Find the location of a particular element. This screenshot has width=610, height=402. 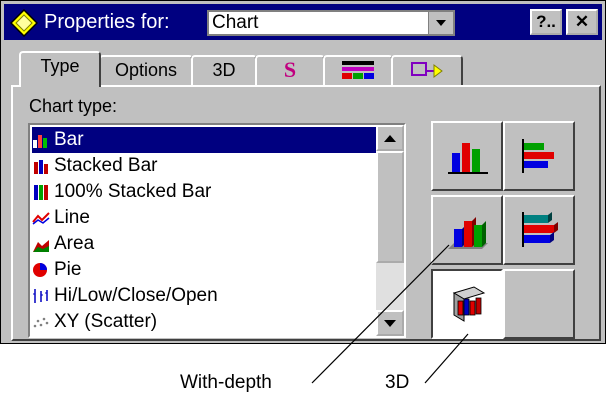

tab-type: Type is located at coordinates (60, 69).